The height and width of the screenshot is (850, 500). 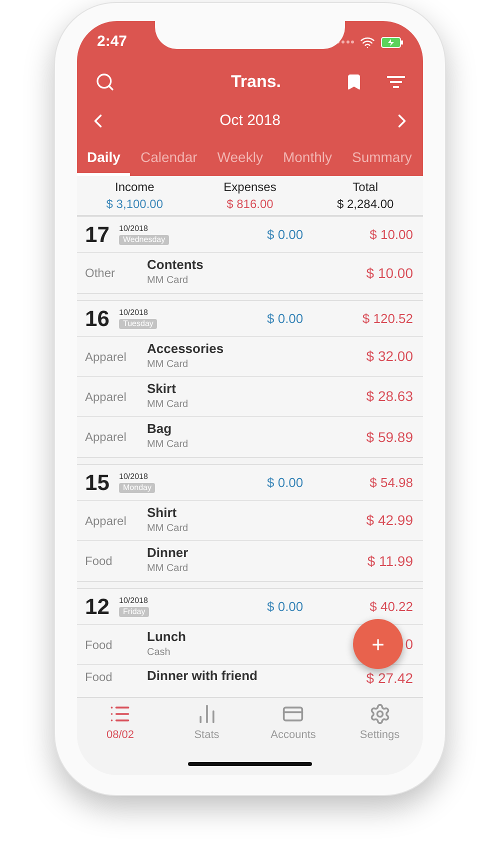 What do you see at coordinates (250, 120) in the screenshot?
I see `month-label: Oct 2018` at bounding box center [250, 120].